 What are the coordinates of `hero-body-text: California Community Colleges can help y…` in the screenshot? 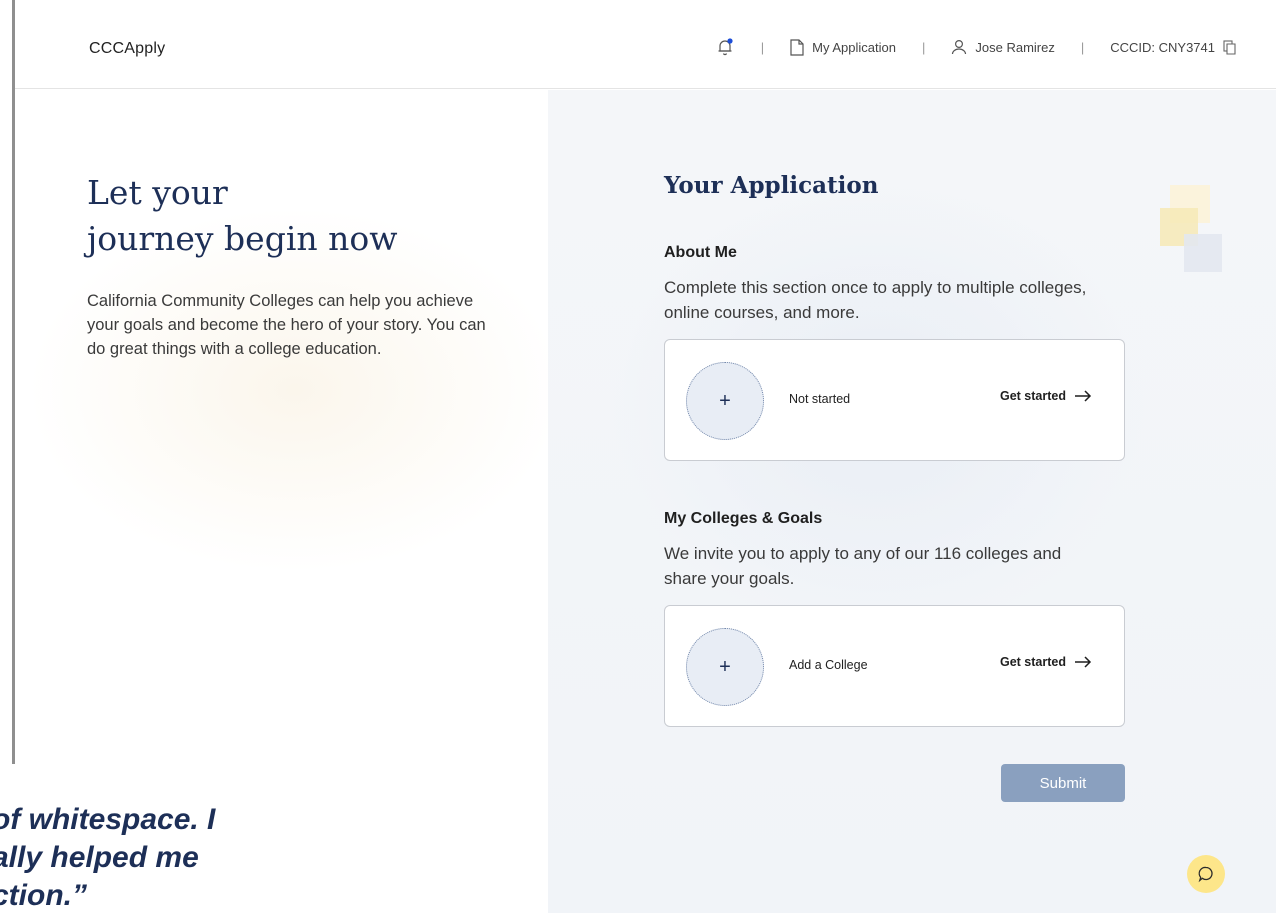 It's located at (286, 325).